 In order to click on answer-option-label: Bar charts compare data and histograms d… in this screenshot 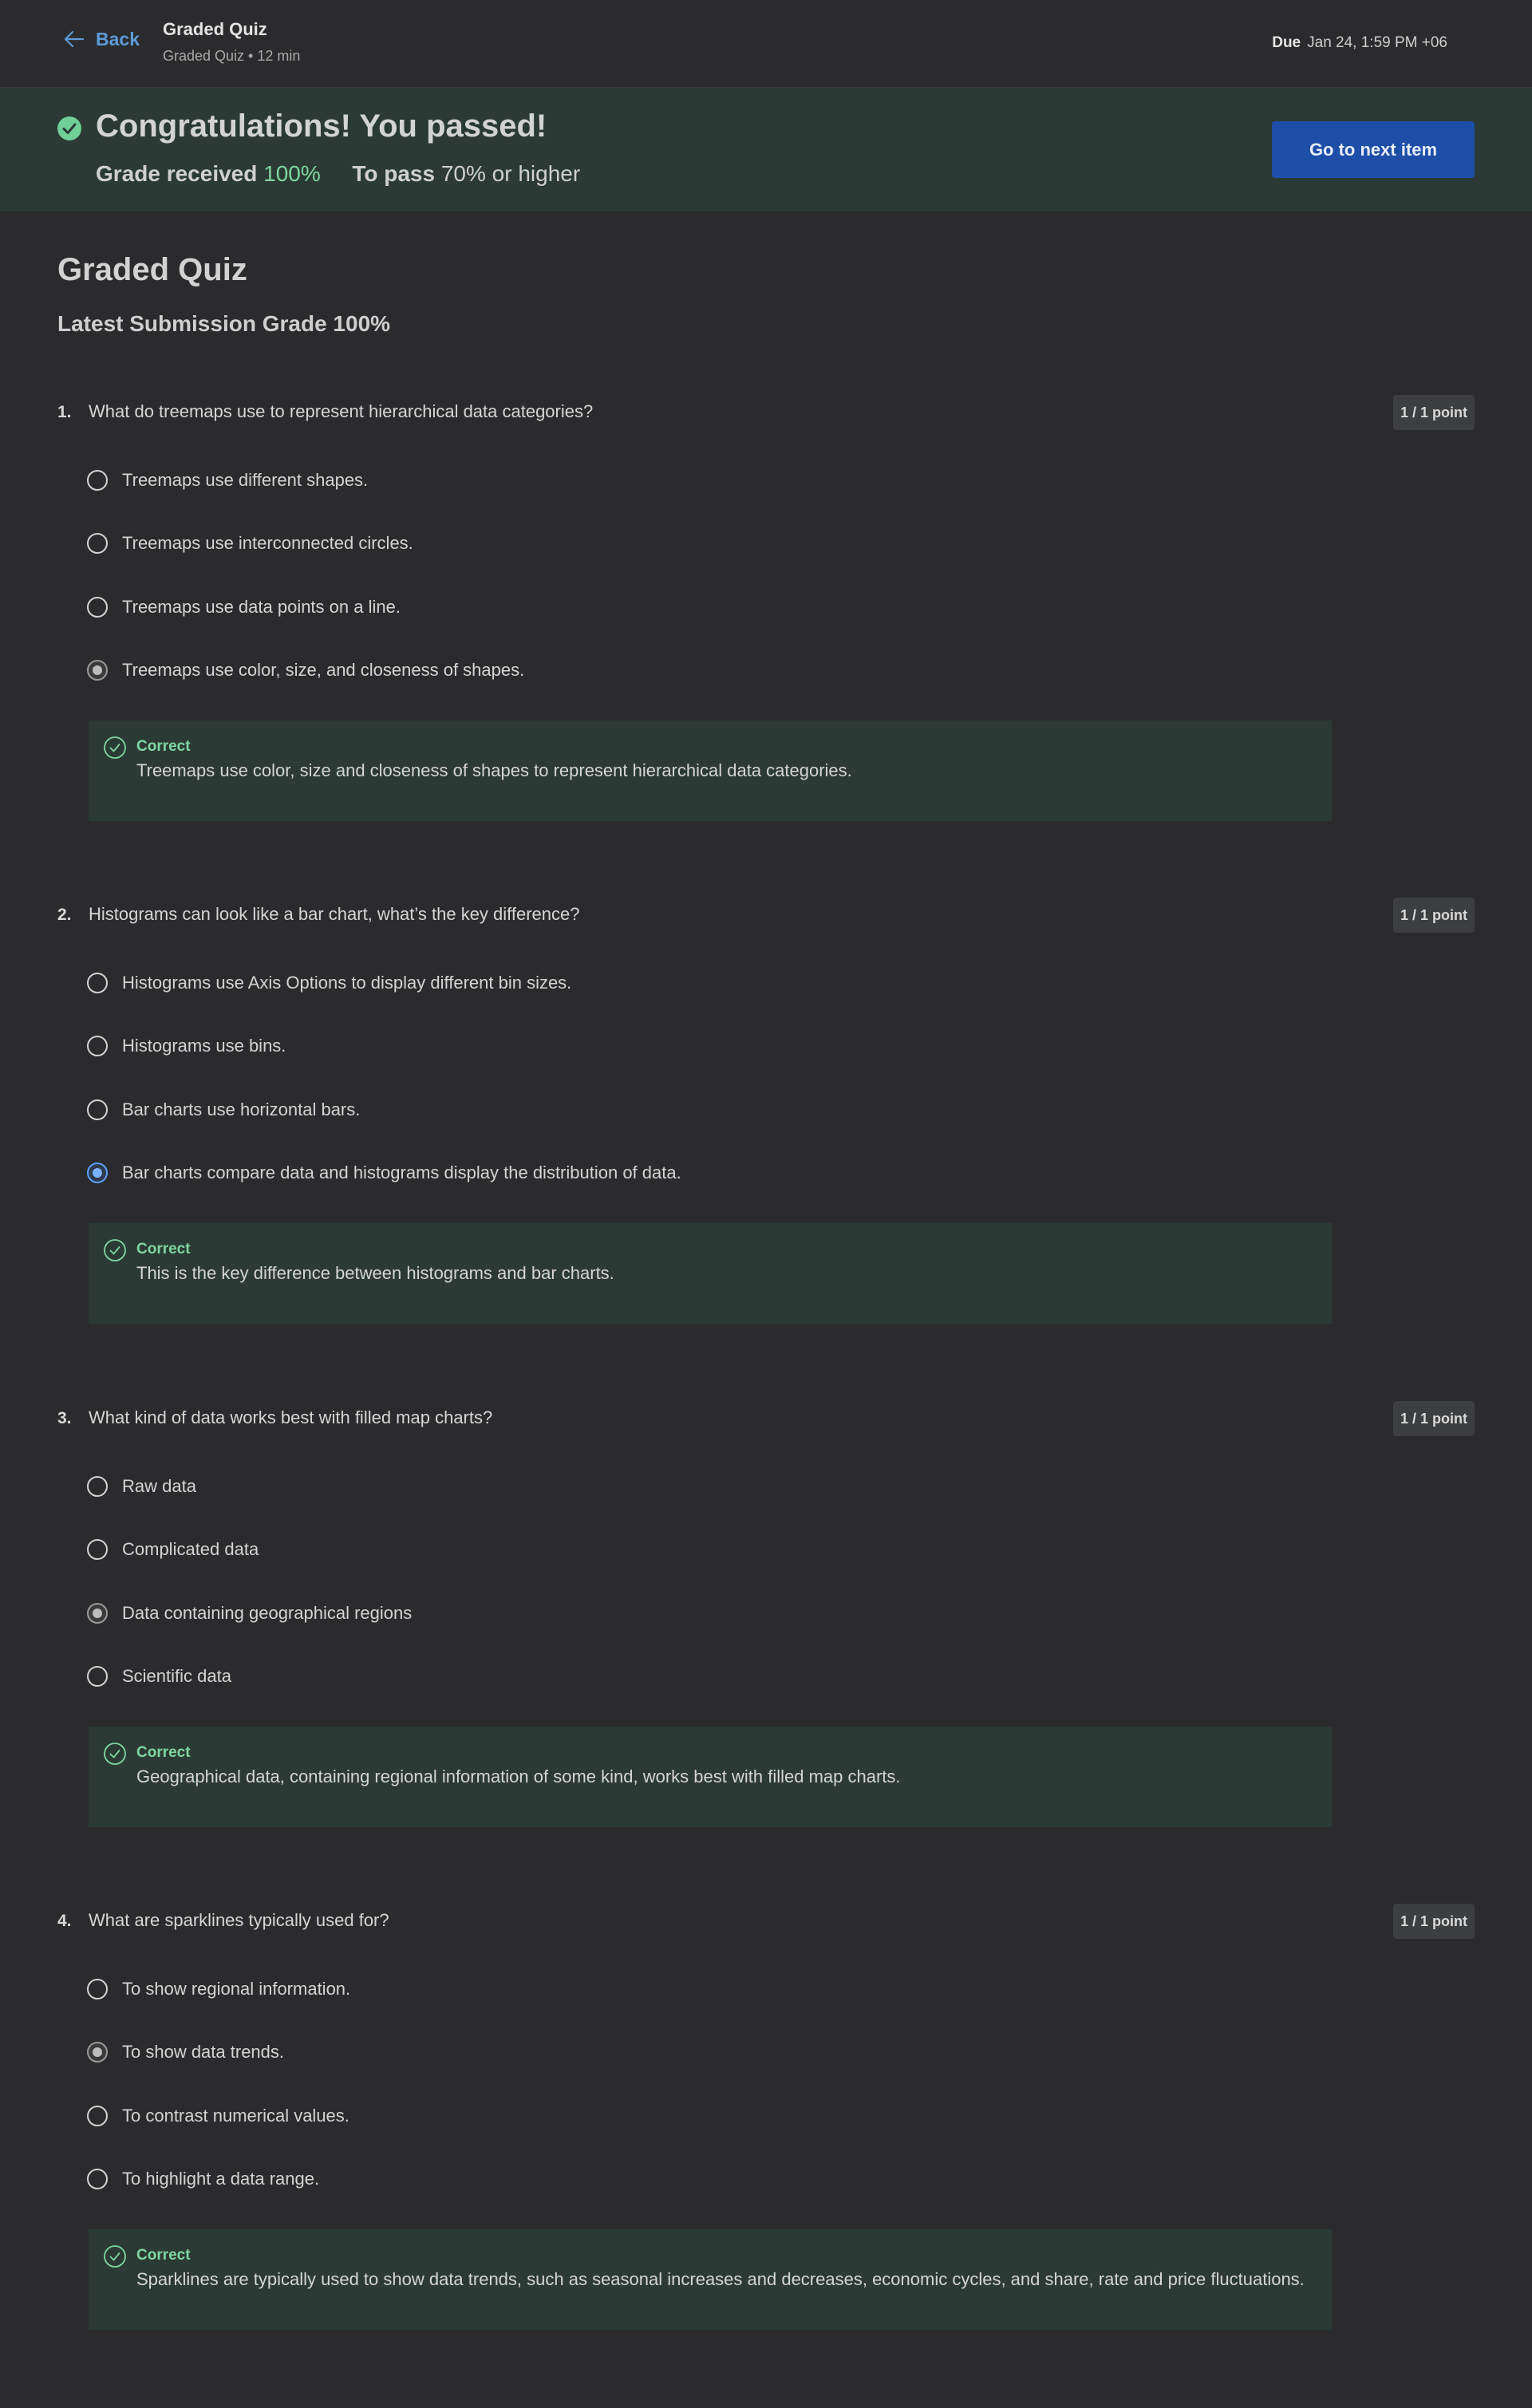, I will do `click(402, 1172)`.